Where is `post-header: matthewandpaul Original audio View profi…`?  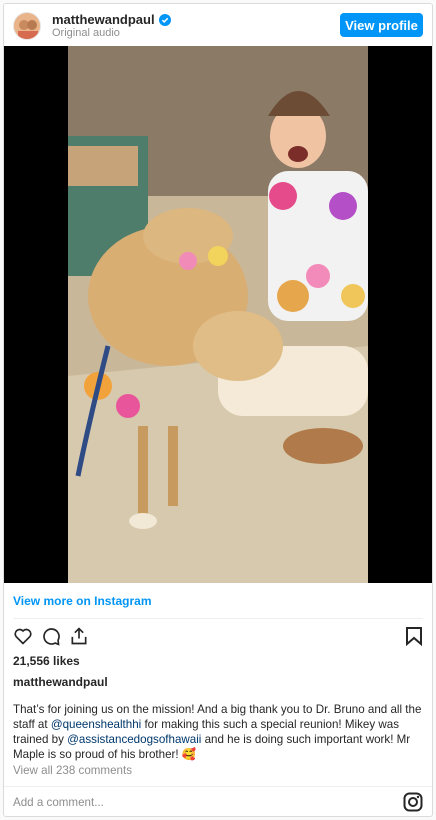 post-header: matthewandpaul Original audio View profi… is located at coordinates (218, 25).